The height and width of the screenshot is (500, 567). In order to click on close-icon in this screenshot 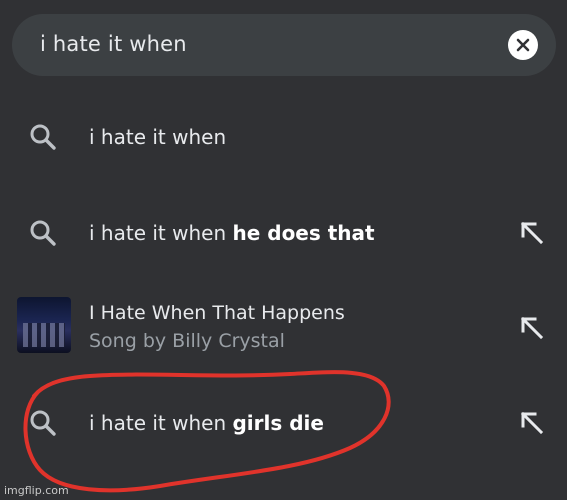, I will do `click(523, 45)`.